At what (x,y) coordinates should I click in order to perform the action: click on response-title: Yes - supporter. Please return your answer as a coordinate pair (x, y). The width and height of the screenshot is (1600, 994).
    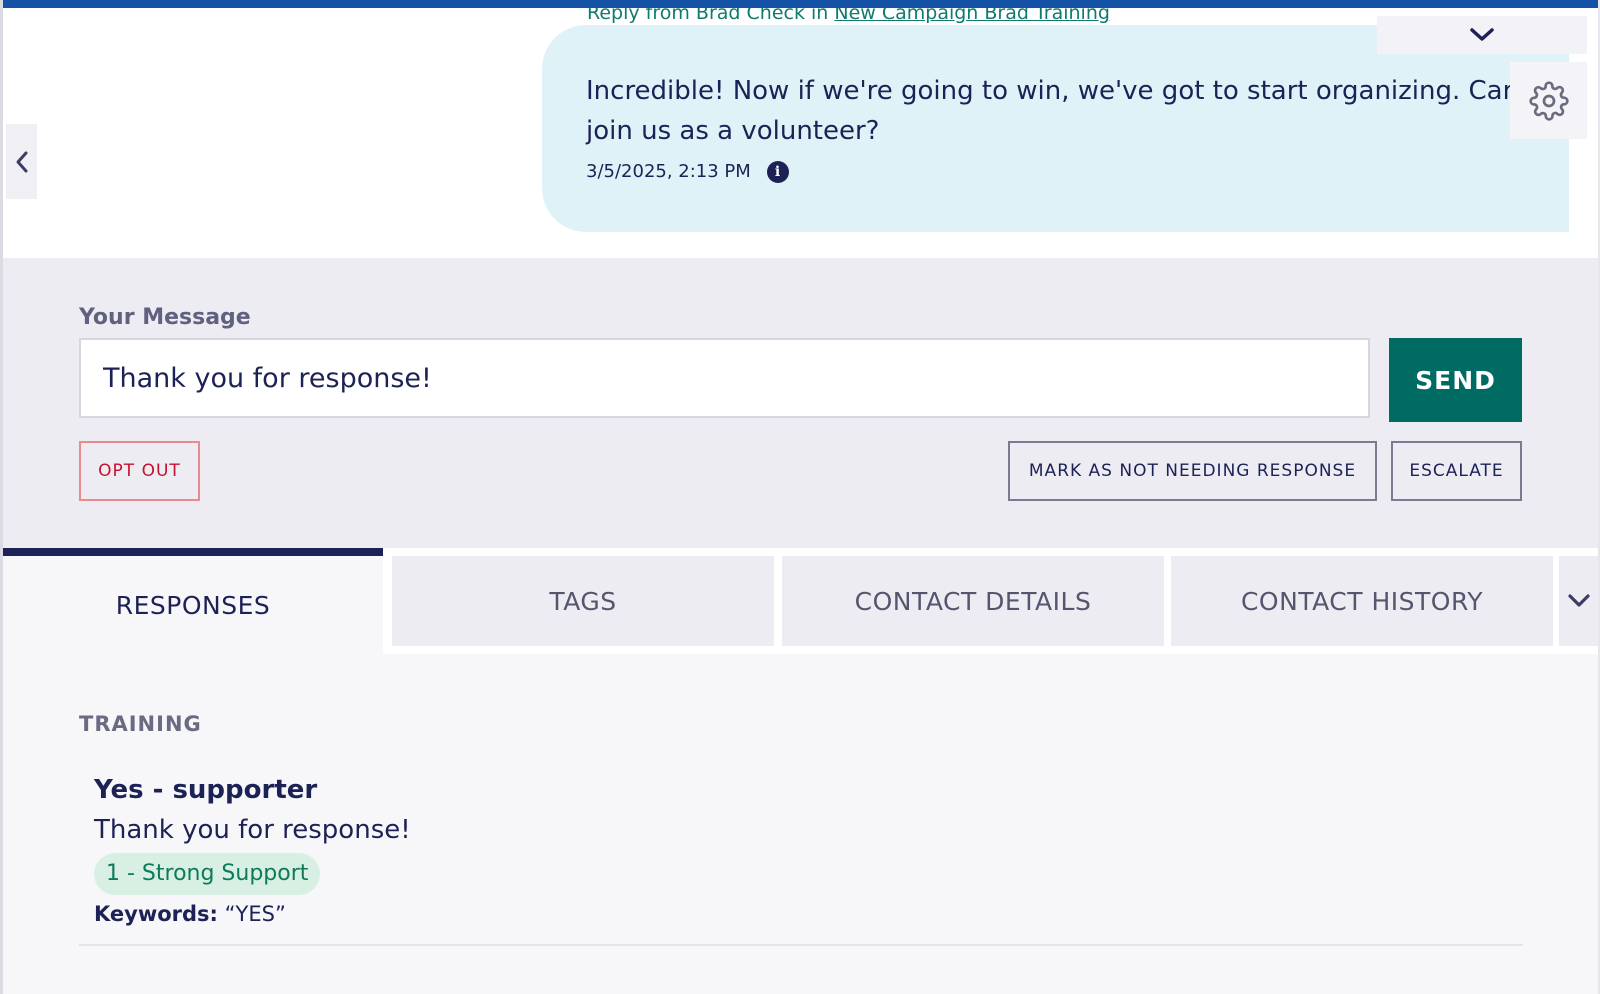
    Looking at the image, I should click on (205, 790).